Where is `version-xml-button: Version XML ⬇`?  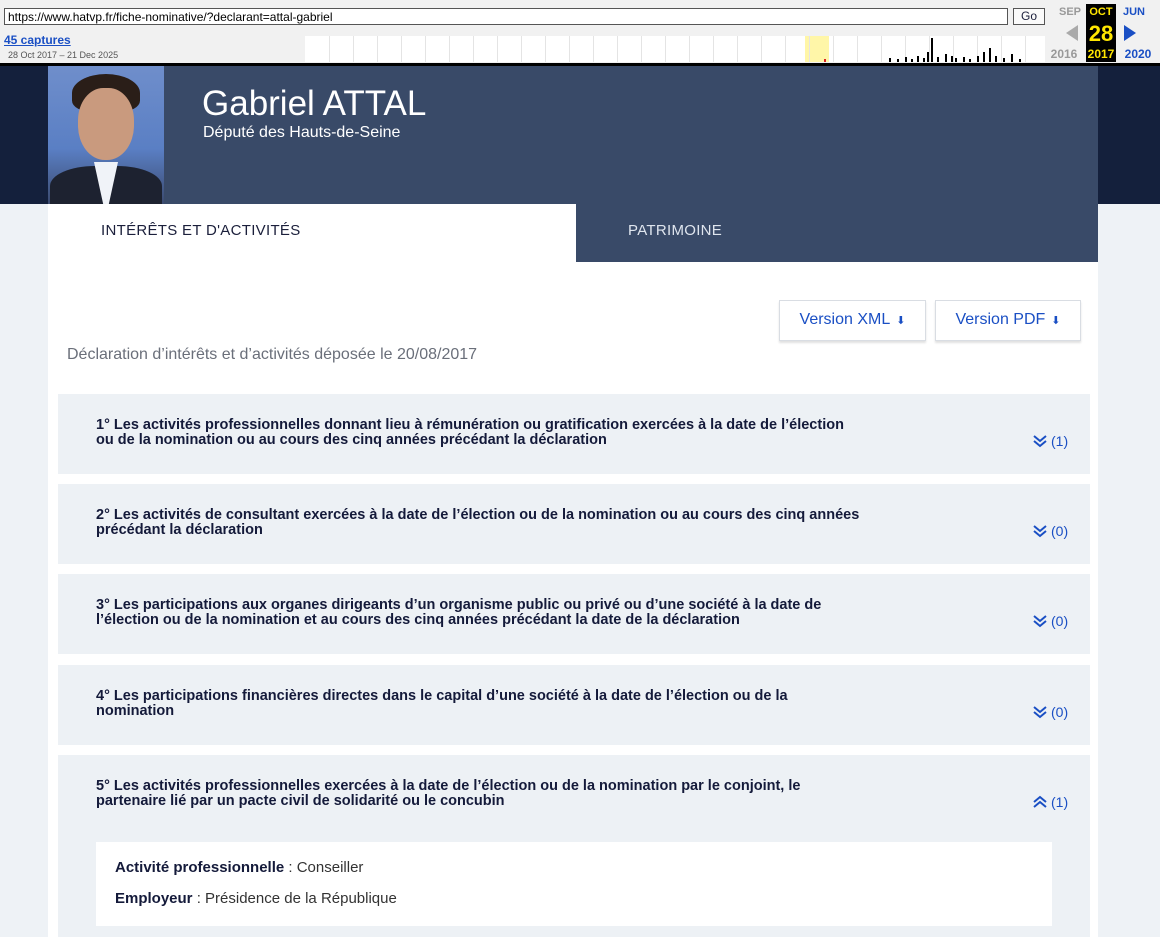
version-xml-button: Version XML ⬇ is located at coordinates (852, 320).